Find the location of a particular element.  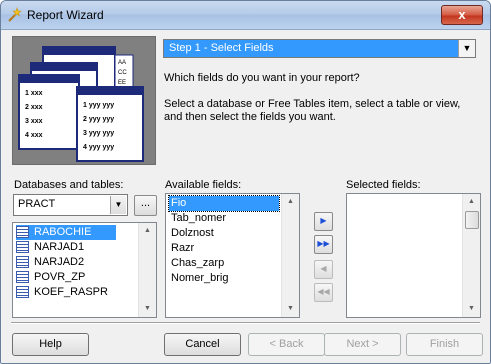

step-dropdown: Step 1 - Select Fields ▼ is located at coordinates (319, 48).